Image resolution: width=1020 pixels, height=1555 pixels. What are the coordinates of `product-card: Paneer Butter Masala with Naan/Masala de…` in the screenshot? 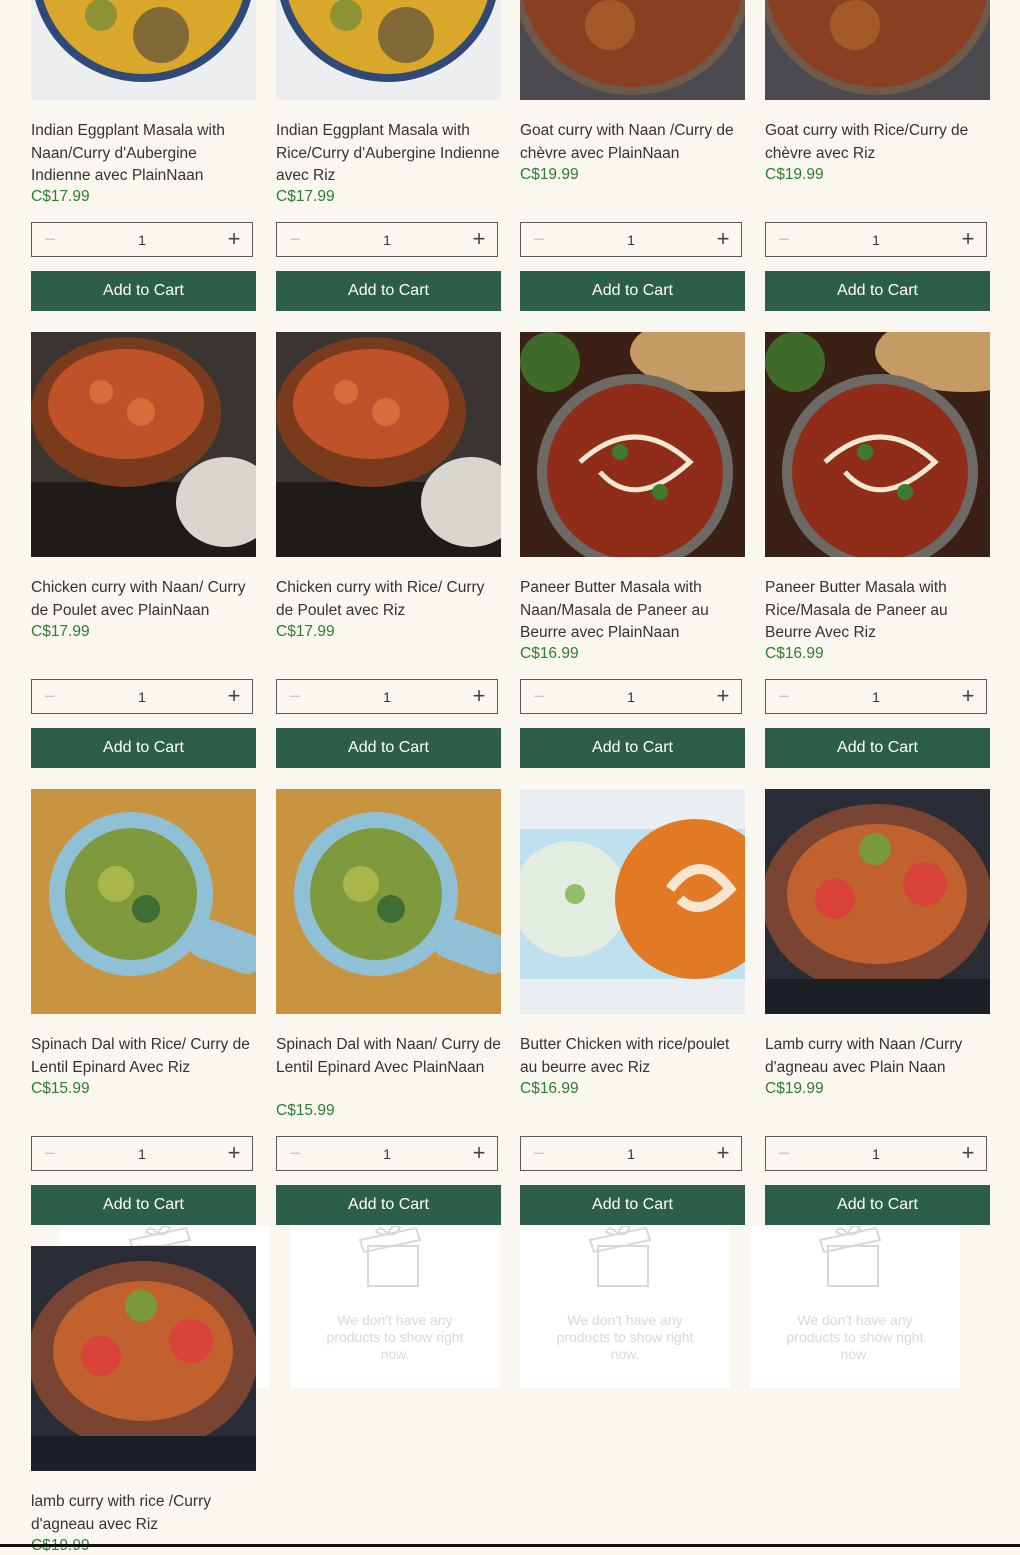 It's located at (632, 550).